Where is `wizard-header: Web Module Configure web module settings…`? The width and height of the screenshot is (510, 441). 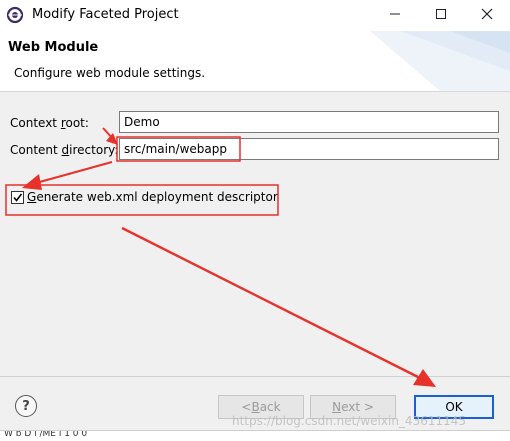
wizard-header: Web Module Configure web module settings… is located at coordinates (255, 61).